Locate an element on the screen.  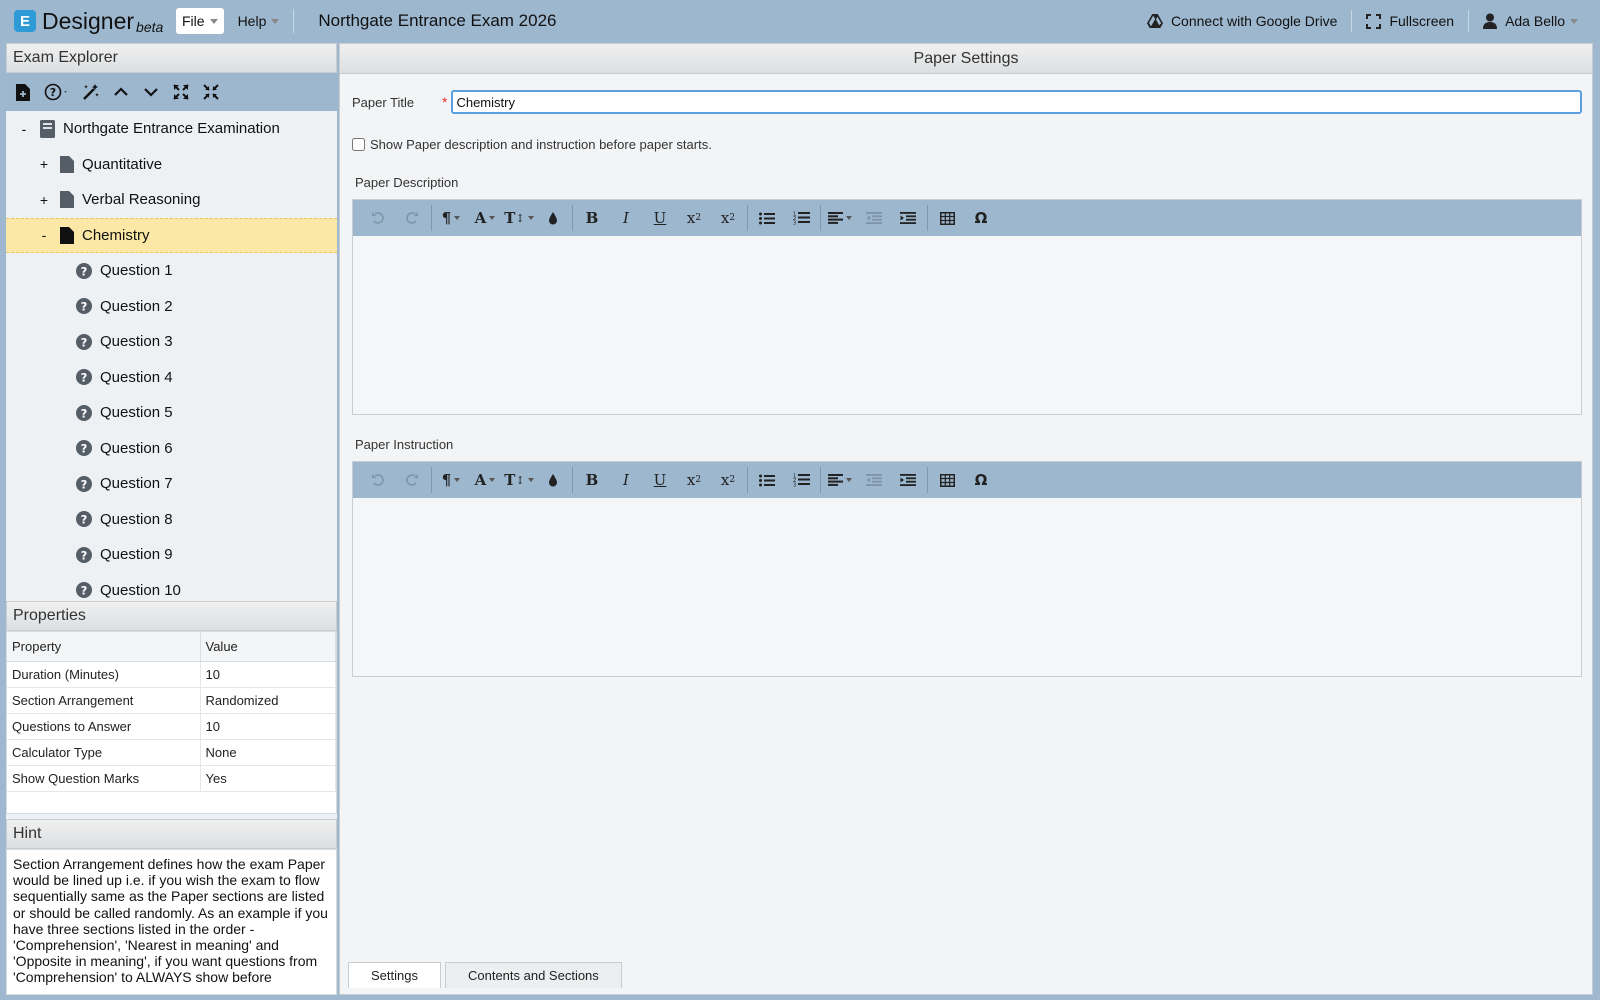
tree-paper-chemistry: - Chemistry is located at coordinates (171, 235).